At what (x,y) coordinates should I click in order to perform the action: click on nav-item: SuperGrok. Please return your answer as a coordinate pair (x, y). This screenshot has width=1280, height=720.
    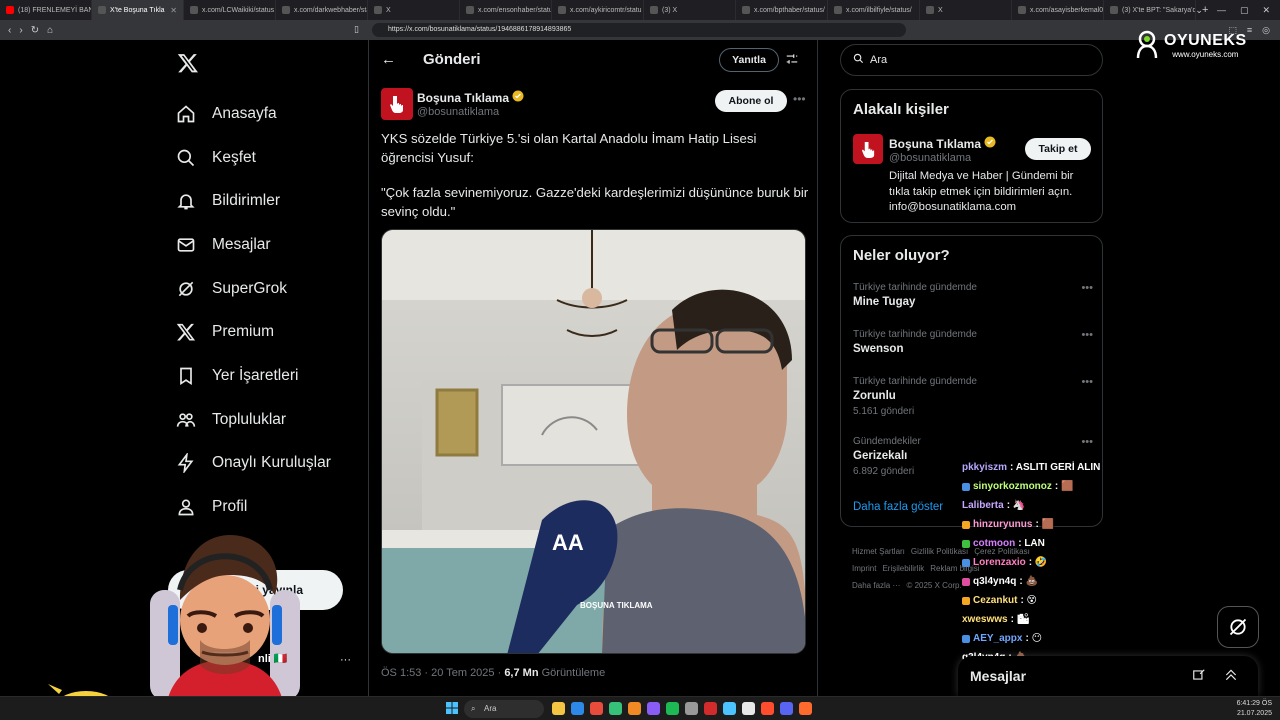
    Looking at the image, I should click on (253, 289).